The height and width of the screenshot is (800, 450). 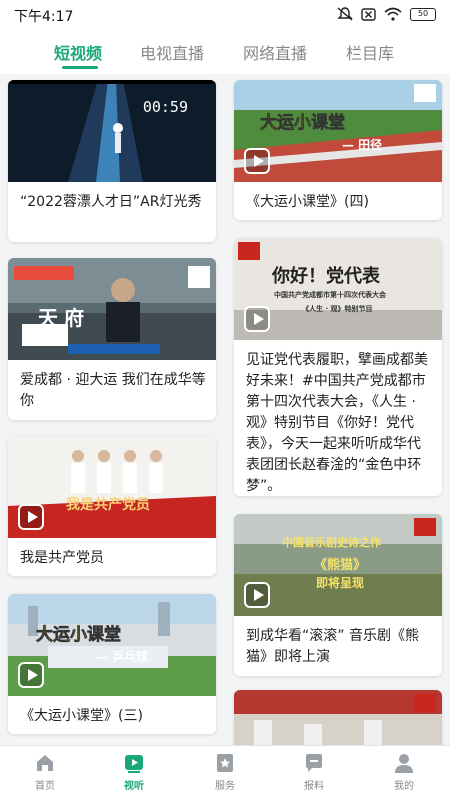 I want to click on nav-media-label: 视听, so click(x=134, y=786).